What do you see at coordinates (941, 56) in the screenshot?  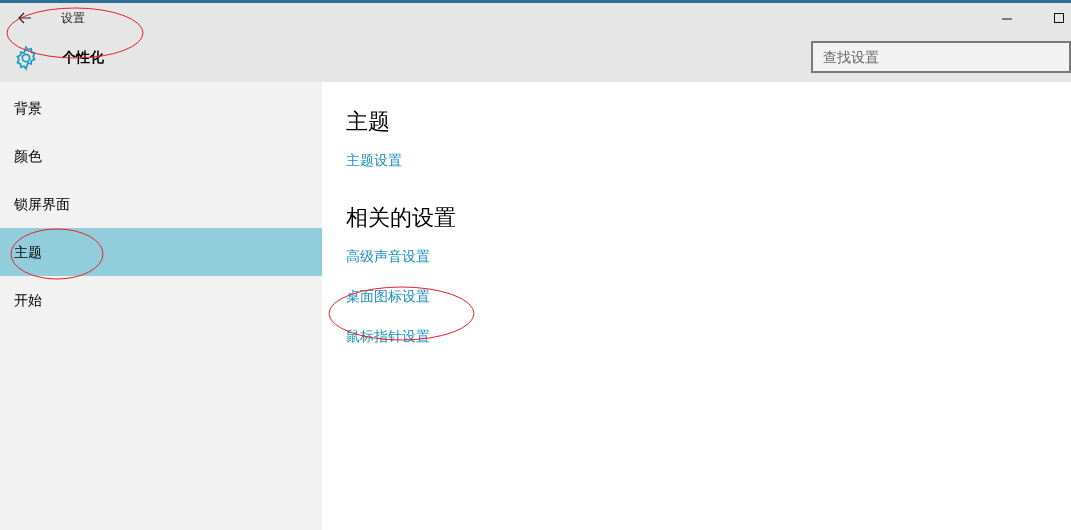 I see `search-field: 查找设置` at bounding box center [941, 56].